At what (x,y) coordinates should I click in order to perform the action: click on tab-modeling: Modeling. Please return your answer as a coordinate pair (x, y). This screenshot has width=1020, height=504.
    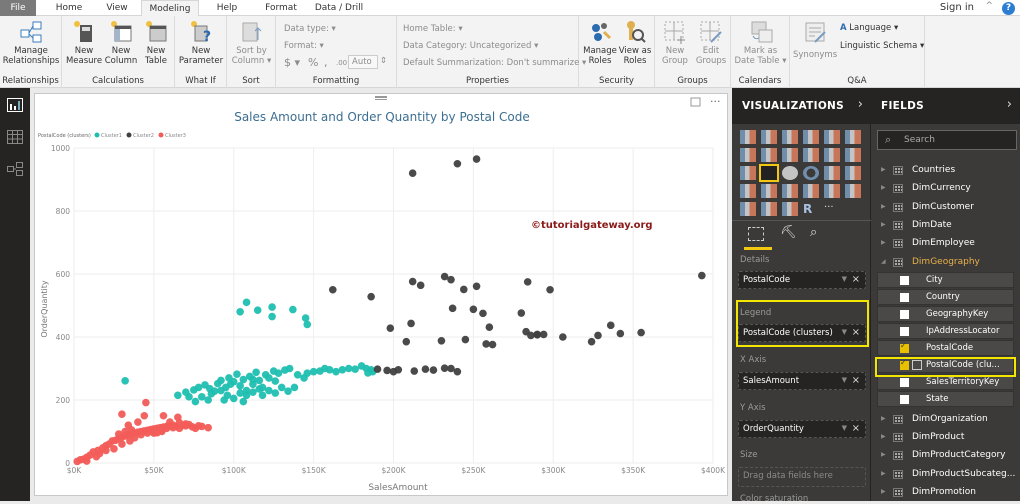
    Looking at the image, I should click on (170, 8).